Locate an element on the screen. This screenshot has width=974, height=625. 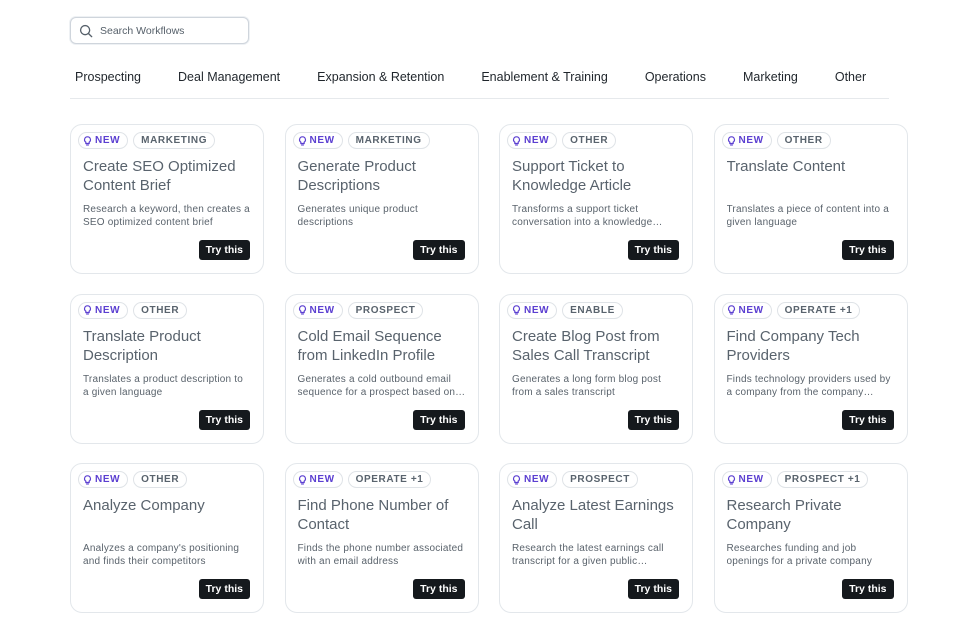
search-box is located at coordinates (159, 30).